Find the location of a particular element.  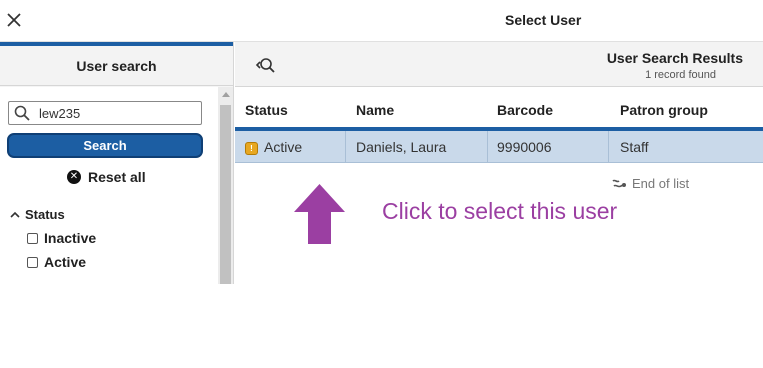

table-header: Status Name Barcode Patron group is located at coordinates (499, 107).